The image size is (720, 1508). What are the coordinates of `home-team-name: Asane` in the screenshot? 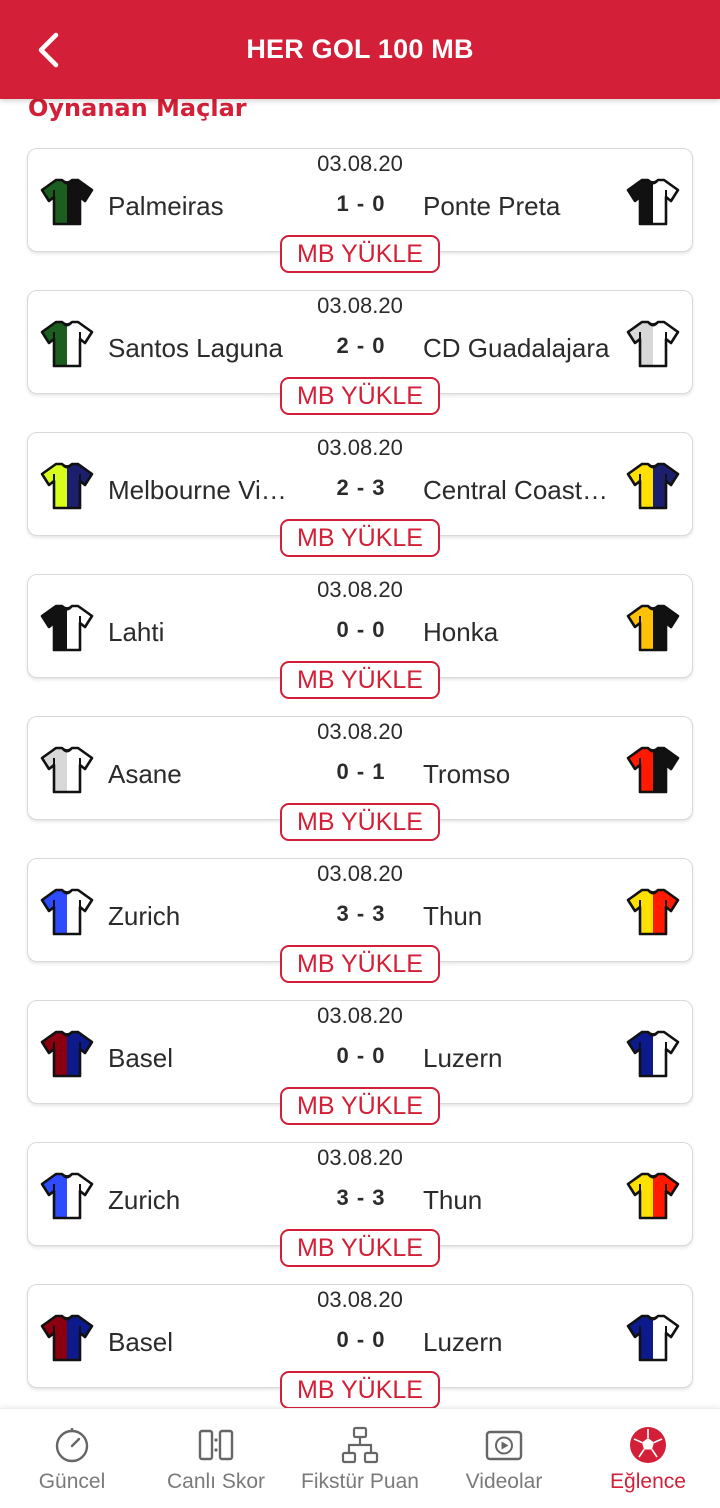 It's located at (145, 774).